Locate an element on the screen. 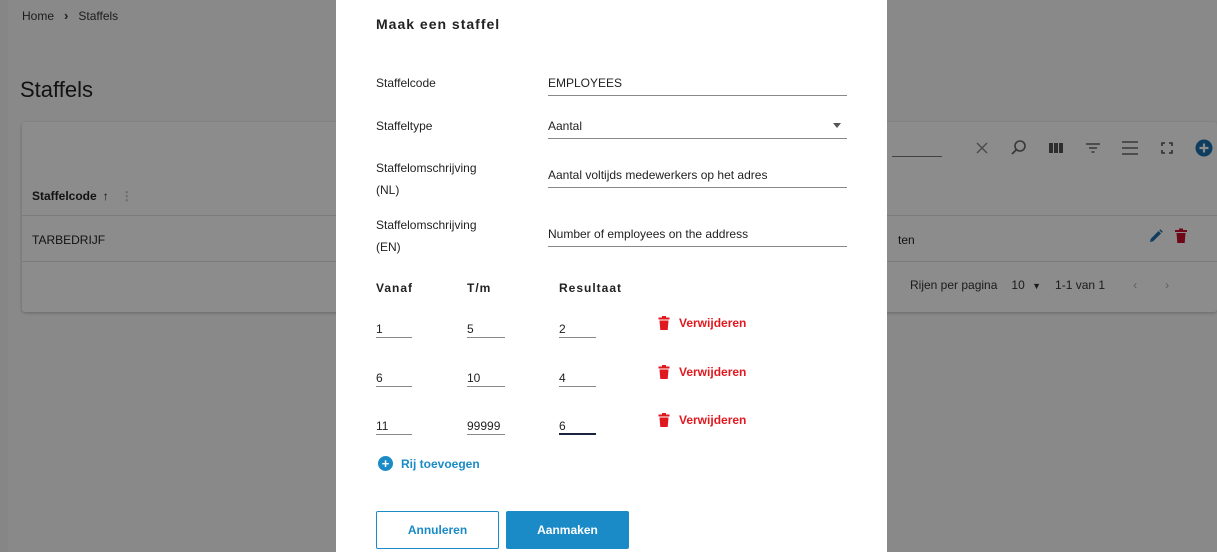 The image size is (1217, 552). cancel-button: Annuleren is located at coordinates (437, 530).